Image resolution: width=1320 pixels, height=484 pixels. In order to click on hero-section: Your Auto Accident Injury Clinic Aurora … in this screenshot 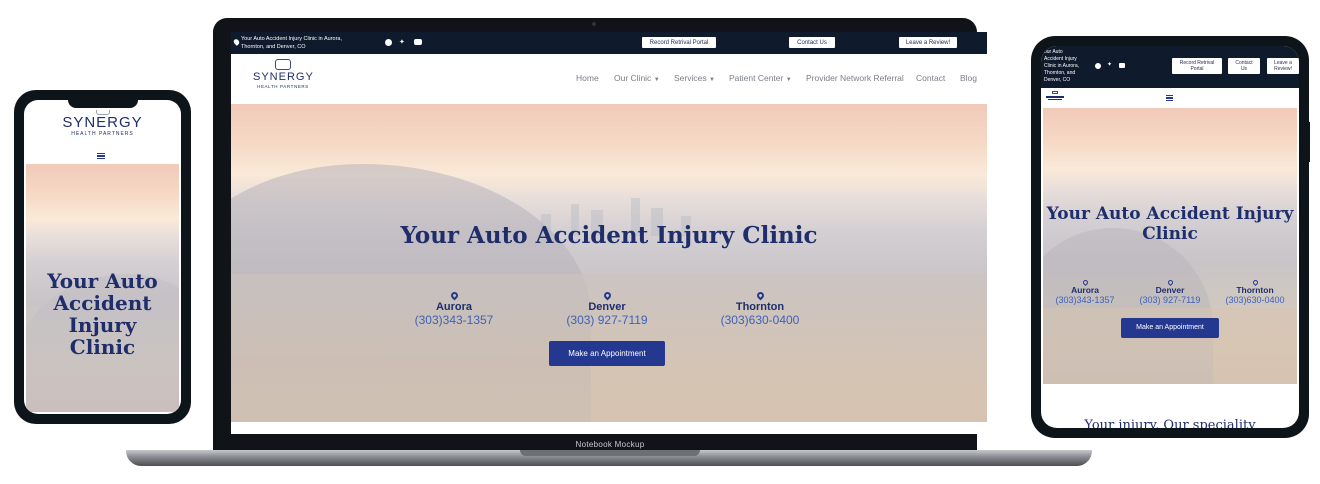, I will do `click(1170, 246)`.